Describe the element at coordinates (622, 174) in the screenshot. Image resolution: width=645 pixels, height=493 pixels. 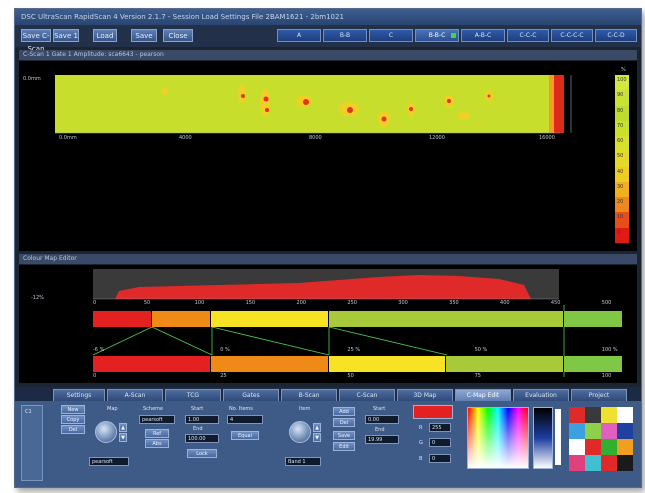
I see `legend-cell: 40` at that location.